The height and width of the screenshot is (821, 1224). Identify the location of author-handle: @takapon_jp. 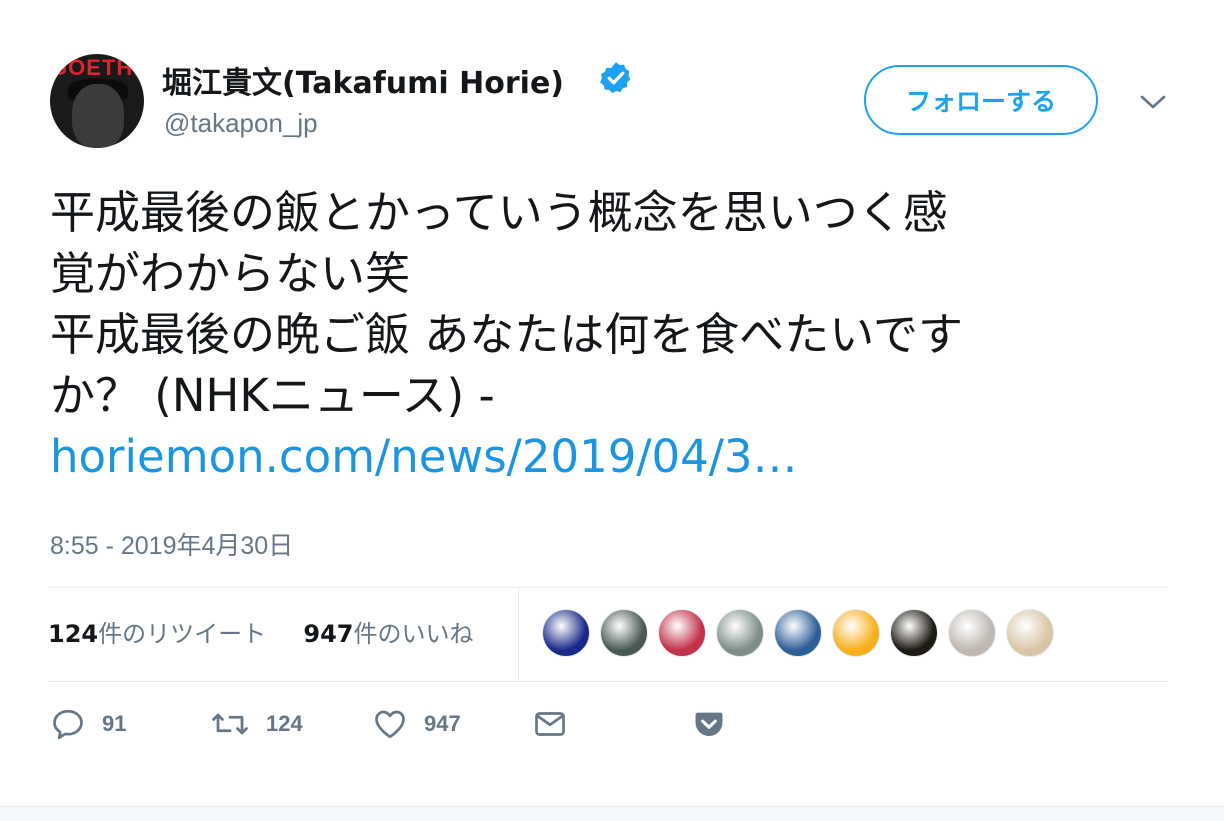
(241, 123).